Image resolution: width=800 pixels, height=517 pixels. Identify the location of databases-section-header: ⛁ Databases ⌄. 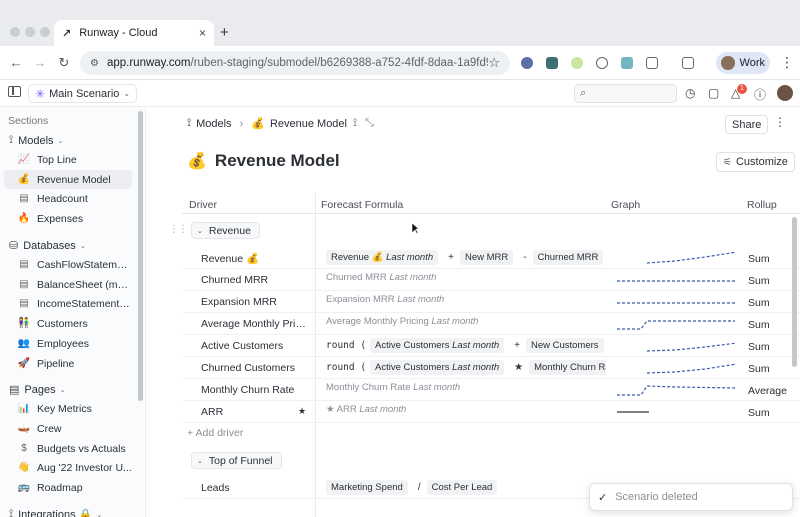
(47, 246).